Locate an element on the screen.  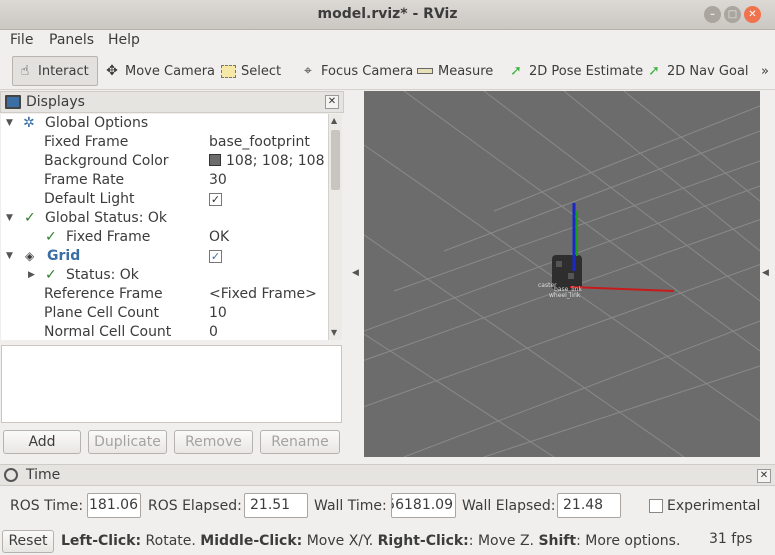
time-panel-header: Time ✕ is located at coordinates (387, 475).